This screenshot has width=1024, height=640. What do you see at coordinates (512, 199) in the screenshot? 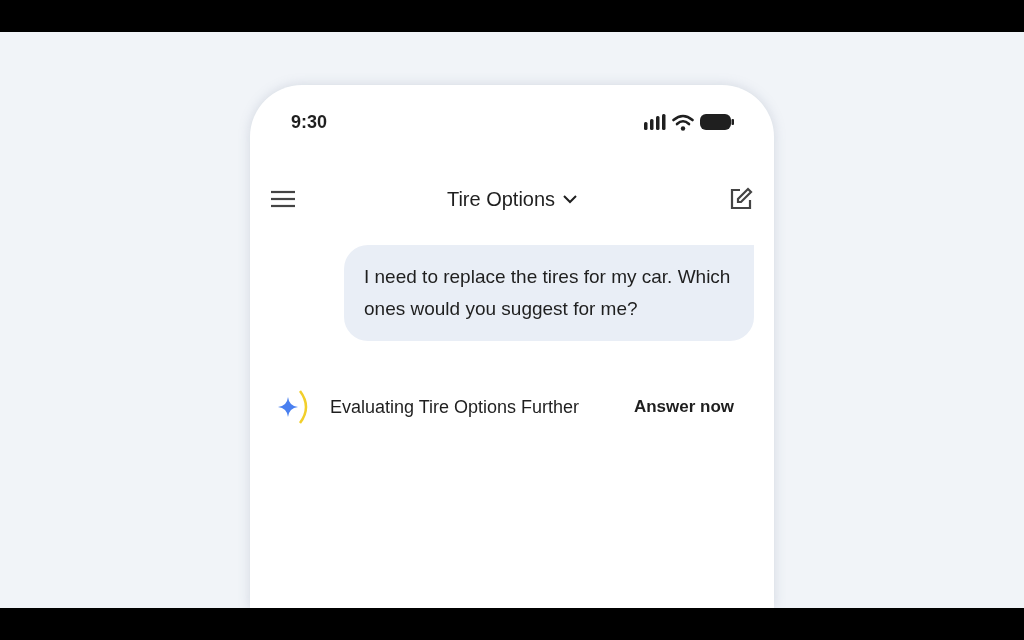
I see `chat-title-dropdown: Tire Options` at bounding box center [512, 199].